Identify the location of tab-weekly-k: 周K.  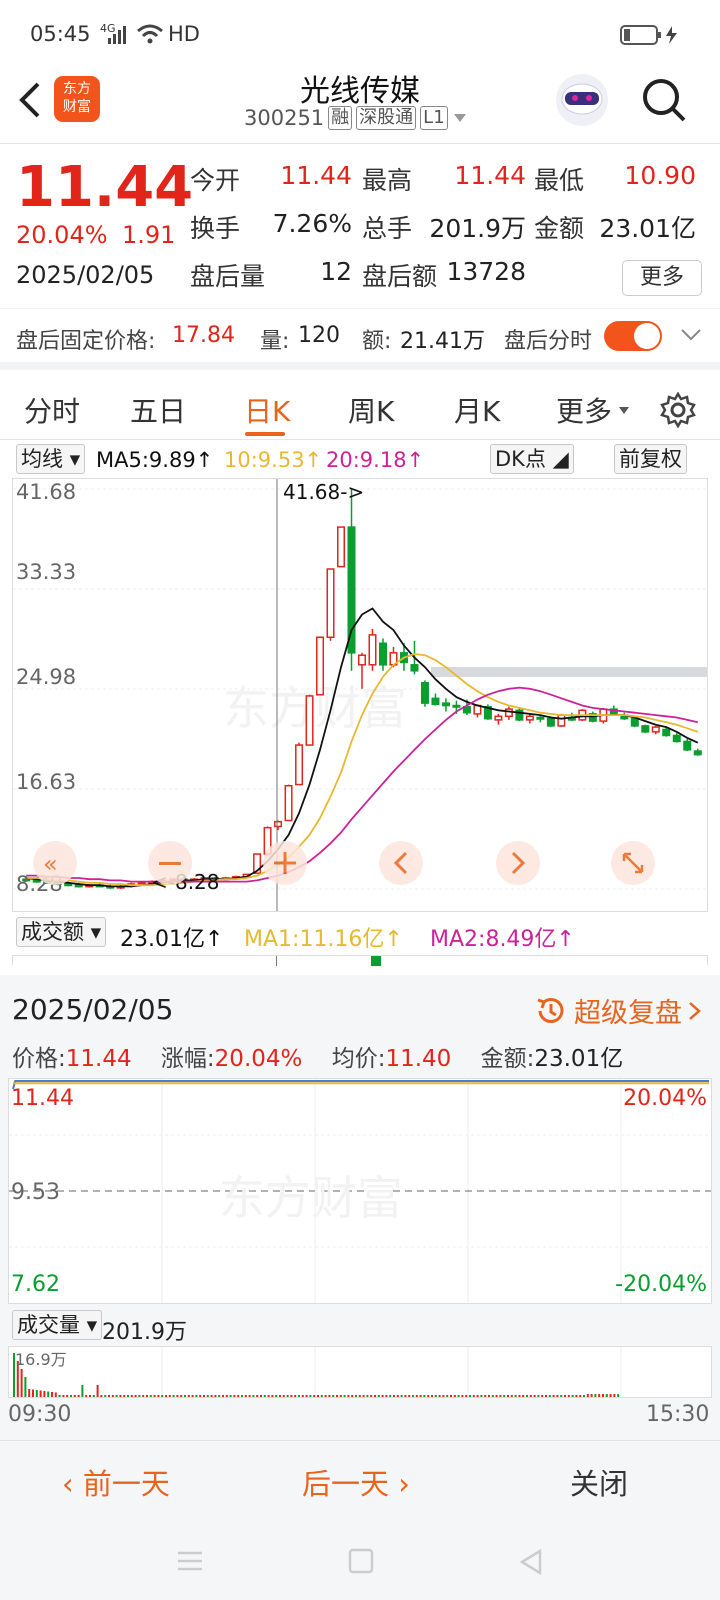
(371, 410).